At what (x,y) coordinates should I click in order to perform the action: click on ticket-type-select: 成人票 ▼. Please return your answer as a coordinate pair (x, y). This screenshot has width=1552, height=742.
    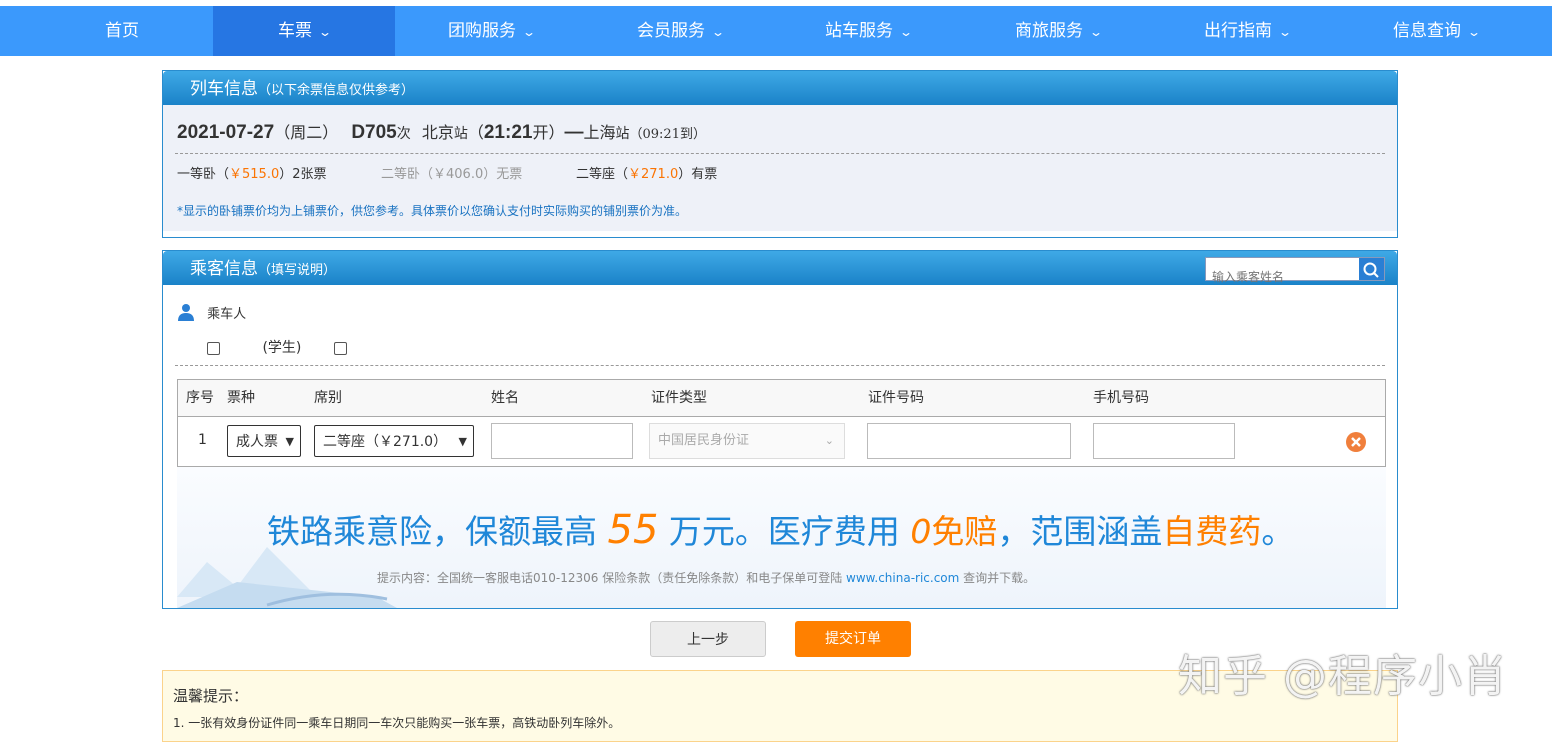
    Looking at the image, I should click on (264, 441).